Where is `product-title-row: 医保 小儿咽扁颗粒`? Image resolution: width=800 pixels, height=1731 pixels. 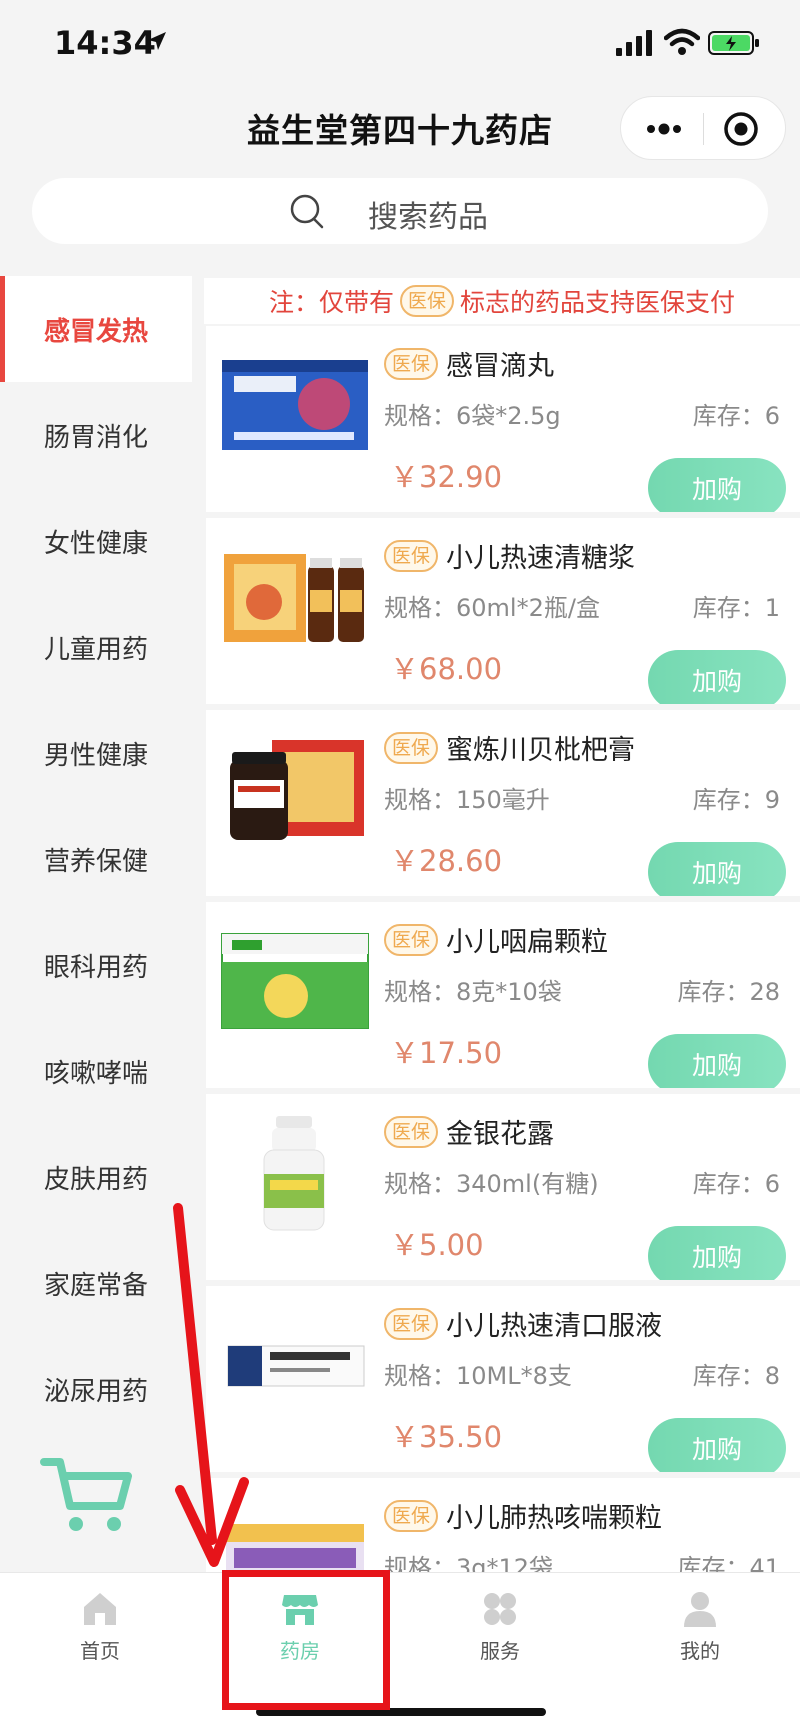 product-title-row: 医保 小儿咽扁颗粒 is located at coordinates (496, 939).